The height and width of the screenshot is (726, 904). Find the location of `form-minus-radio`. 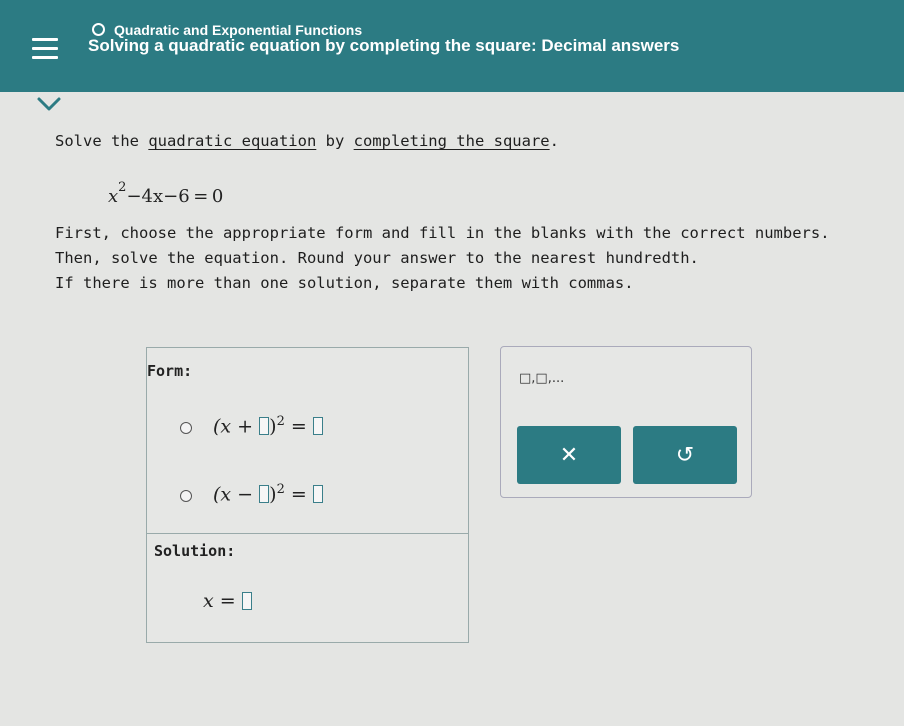

form-minus-radio is located at coordinates (186, 496).